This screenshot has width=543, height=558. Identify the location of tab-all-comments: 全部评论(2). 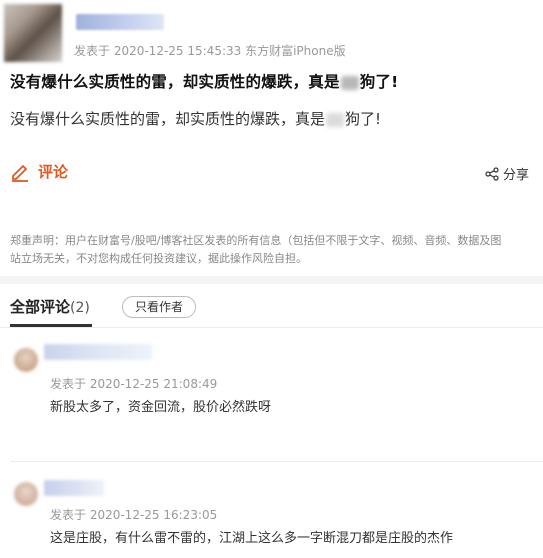
(50, 306).